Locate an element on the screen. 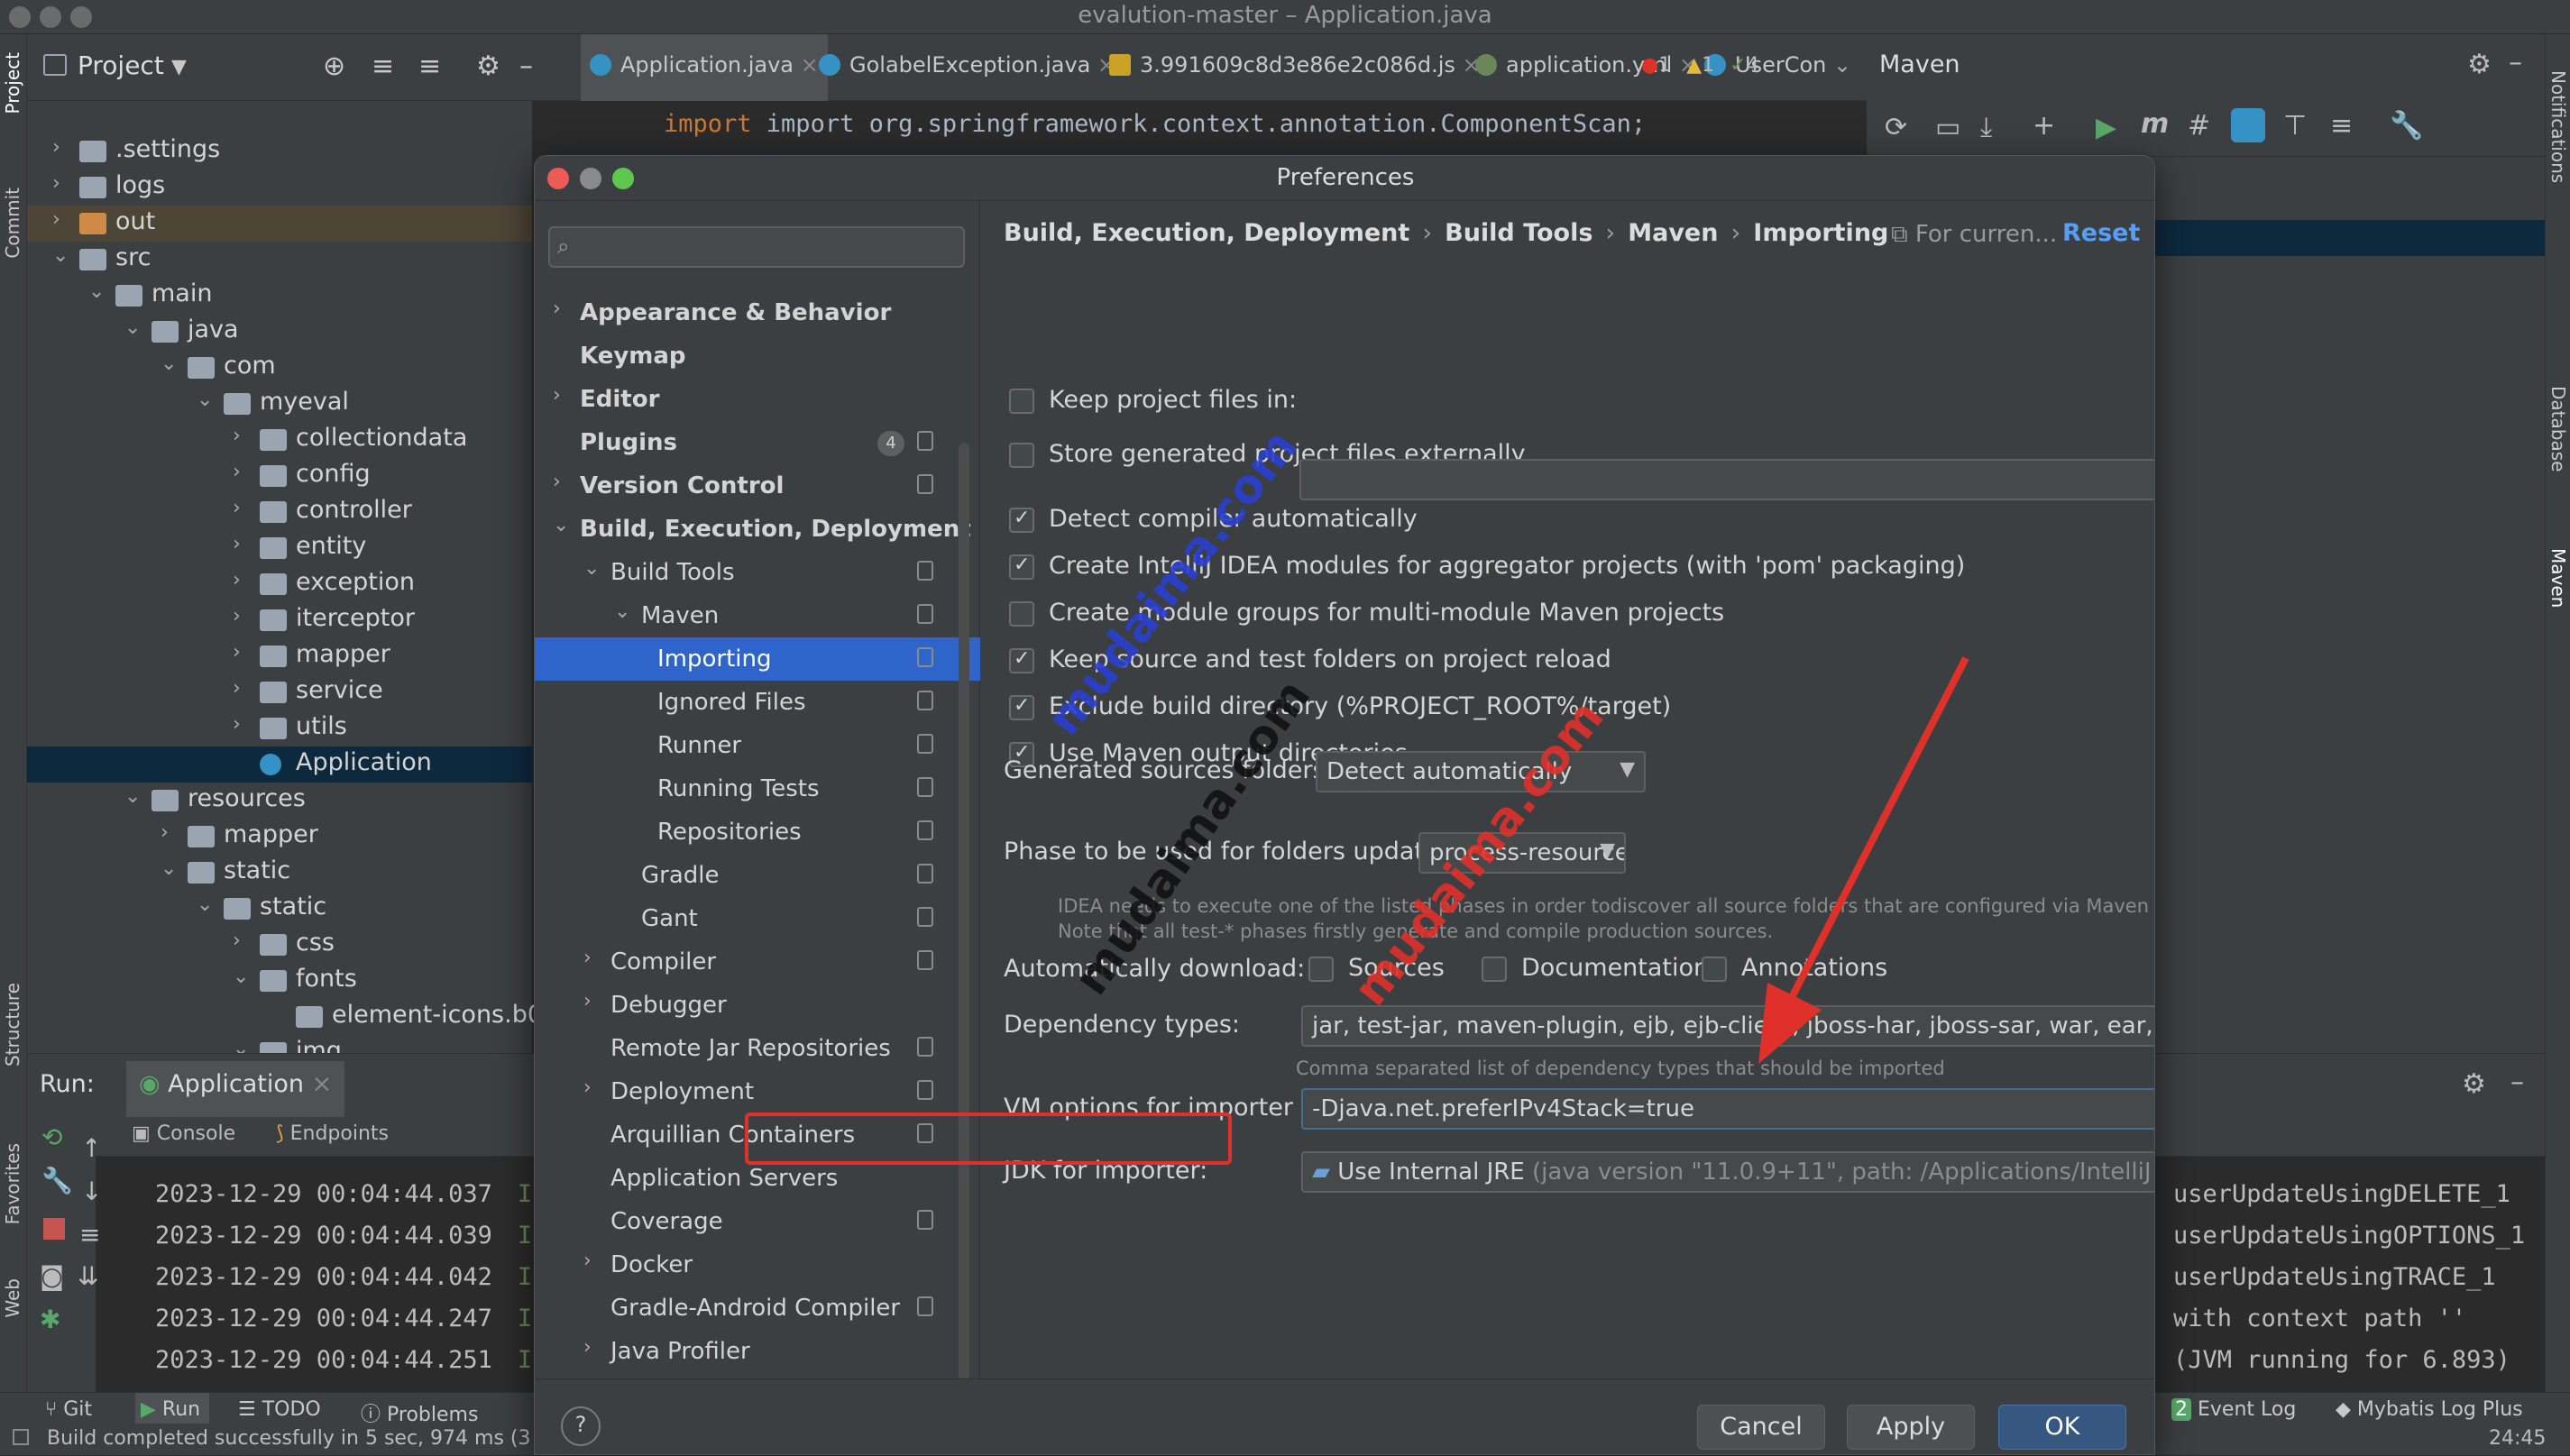  settings-item: Running Tests is located at coordinates (757, 789).